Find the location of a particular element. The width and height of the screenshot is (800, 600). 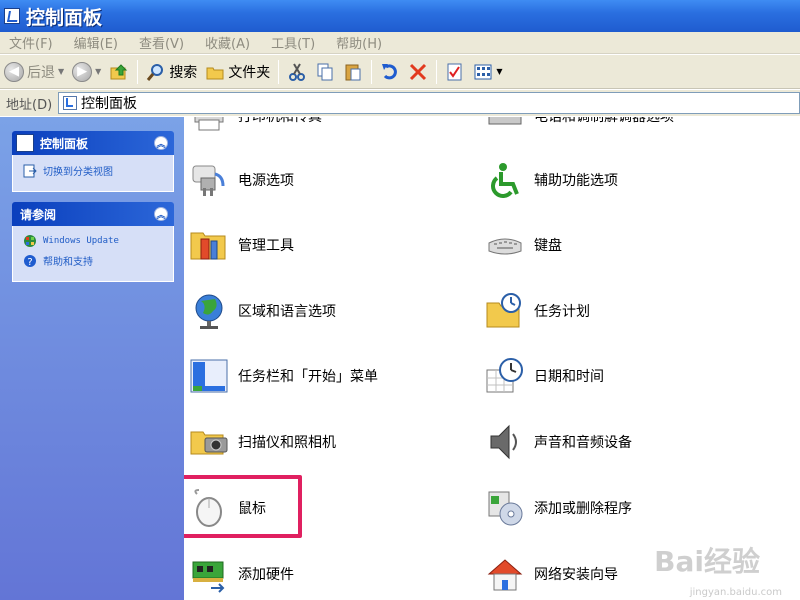

item-label: 键盘 is located at coordinates (548, 246).